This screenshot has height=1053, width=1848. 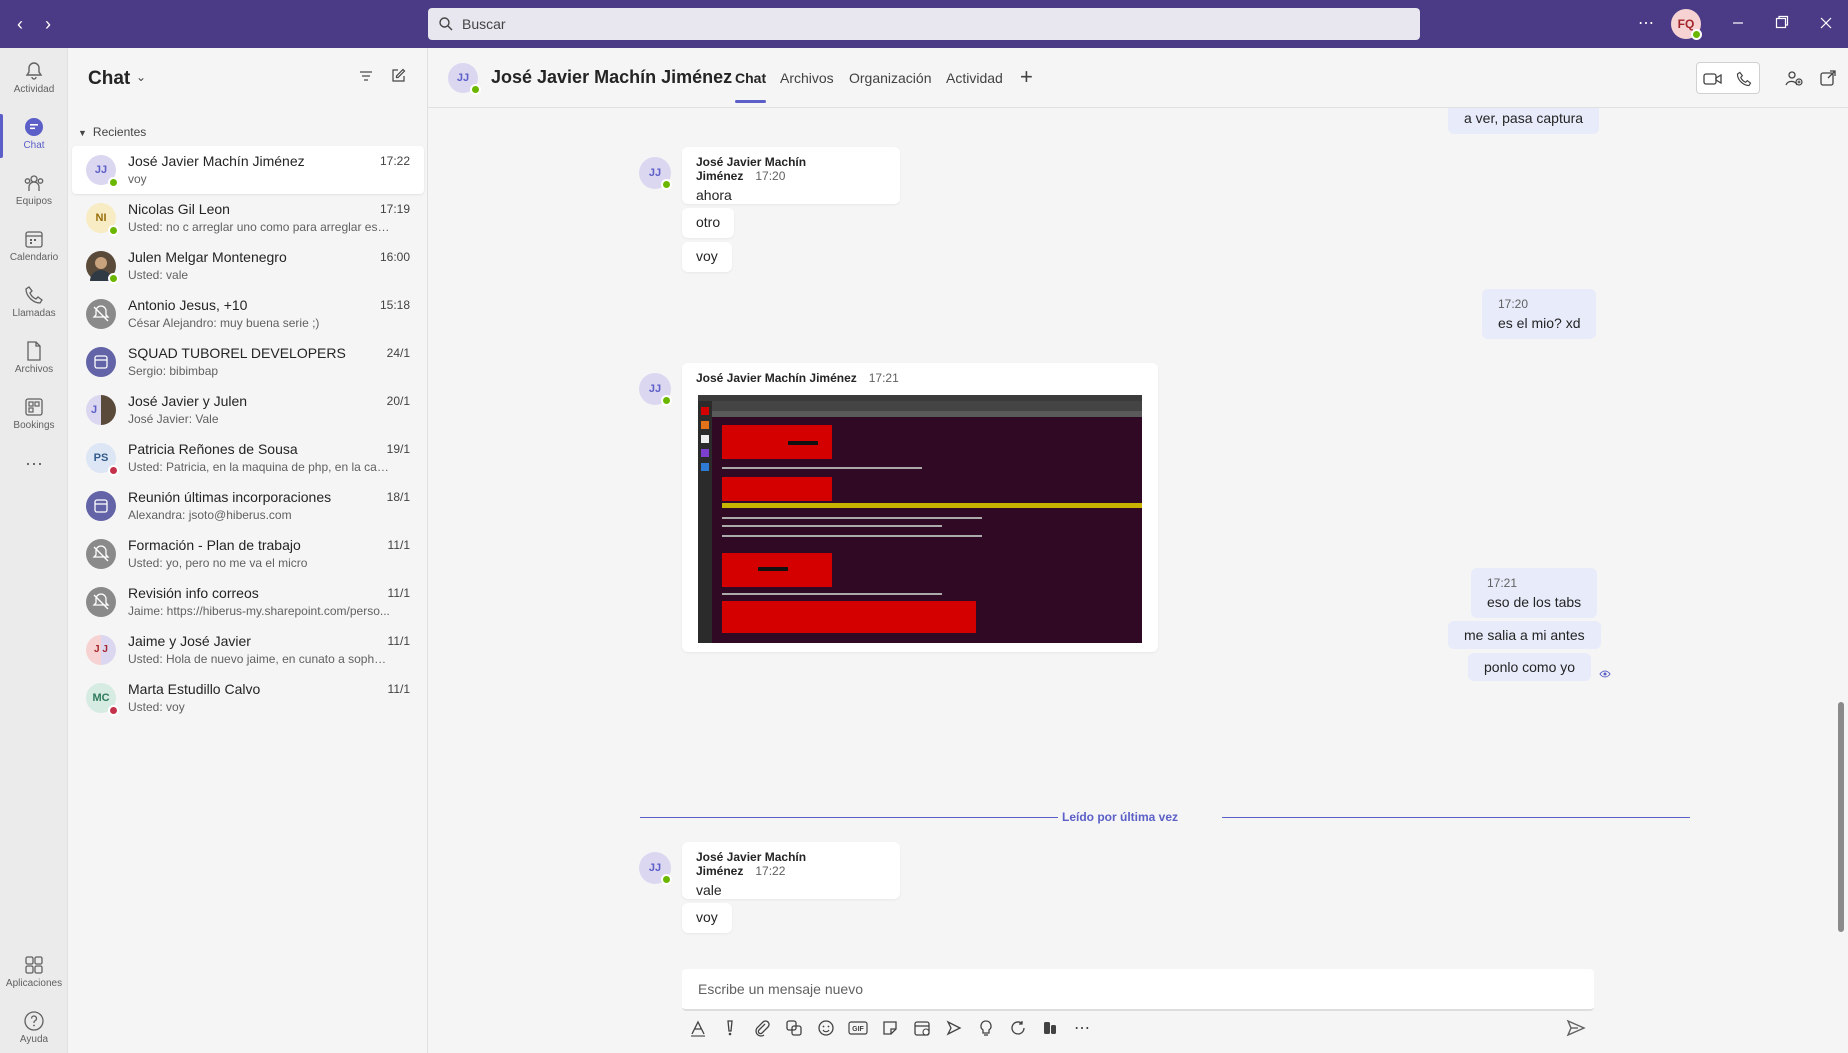 What do you see at coordinates (210, 515) in the screenshot?
I see `chat-preview: Alexandra: jsoto@hiberus.com` at bounding box center [210, 515].